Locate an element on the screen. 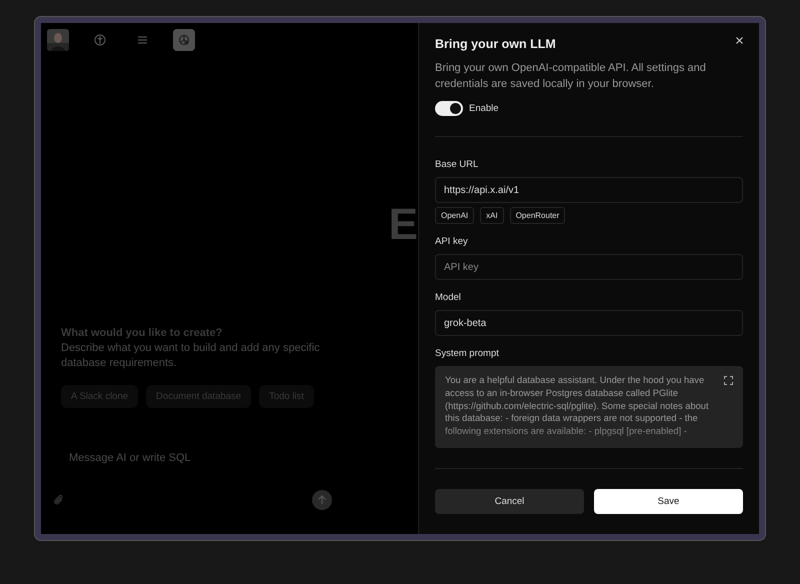  send-button is located at coordinates (322, 500).